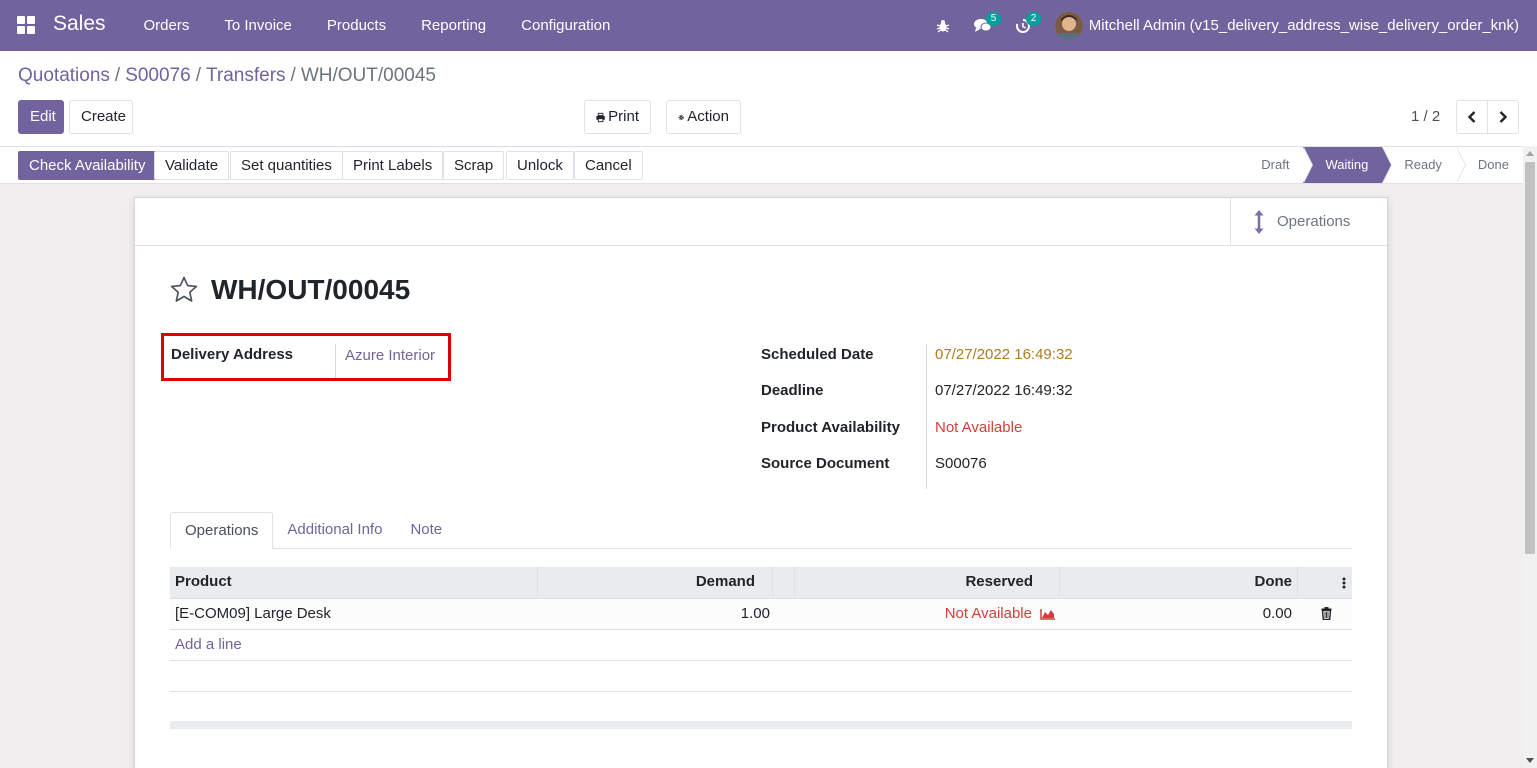  I want to click on apps-menu-icon, so click(26, 25).